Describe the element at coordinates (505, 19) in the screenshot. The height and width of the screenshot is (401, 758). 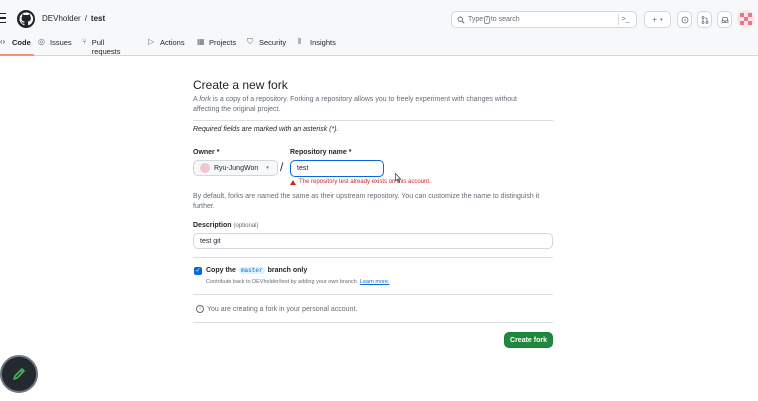
I see `search-suffix: to search` at that location.